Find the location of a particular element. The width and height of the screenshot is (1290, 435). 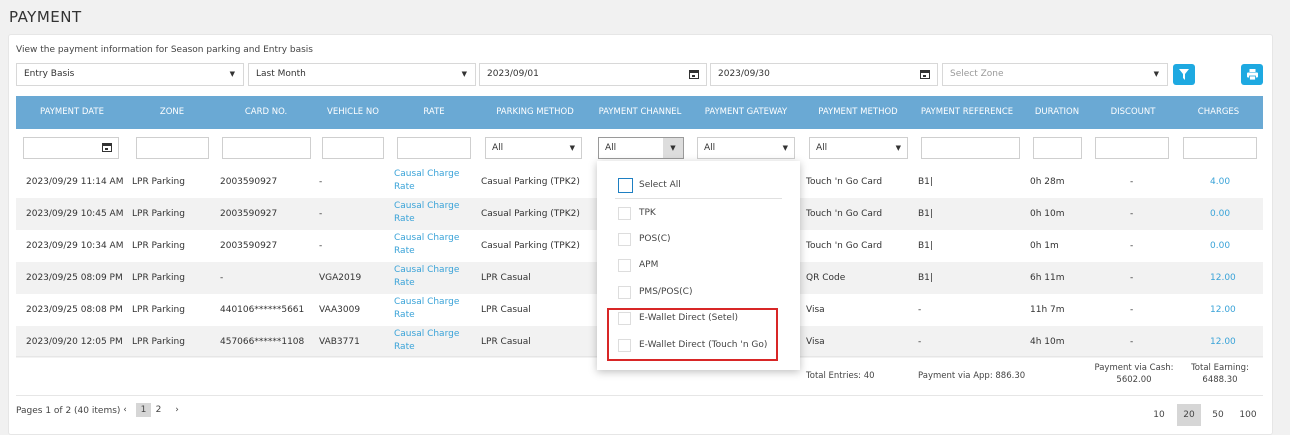

card-no-filter is located at coordinates (266, 148).